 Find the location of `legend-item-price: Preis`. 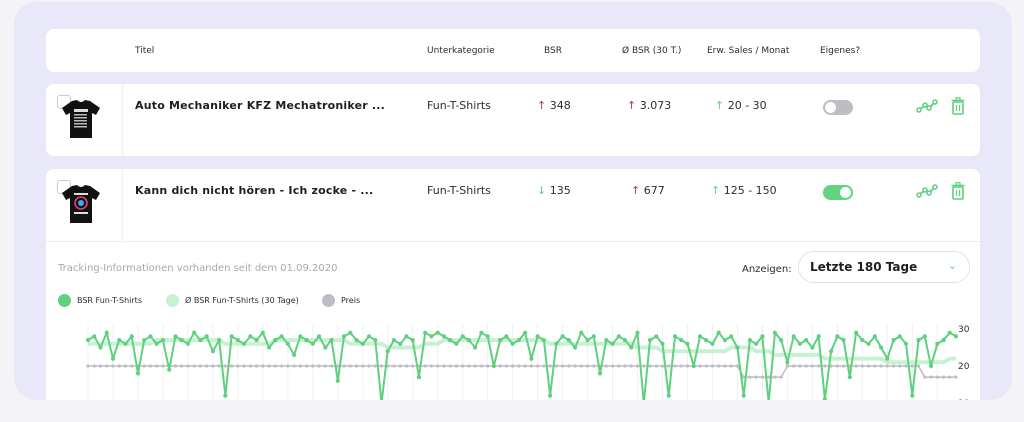

legend-item-price: Preis is located at coordinates (341, 300).